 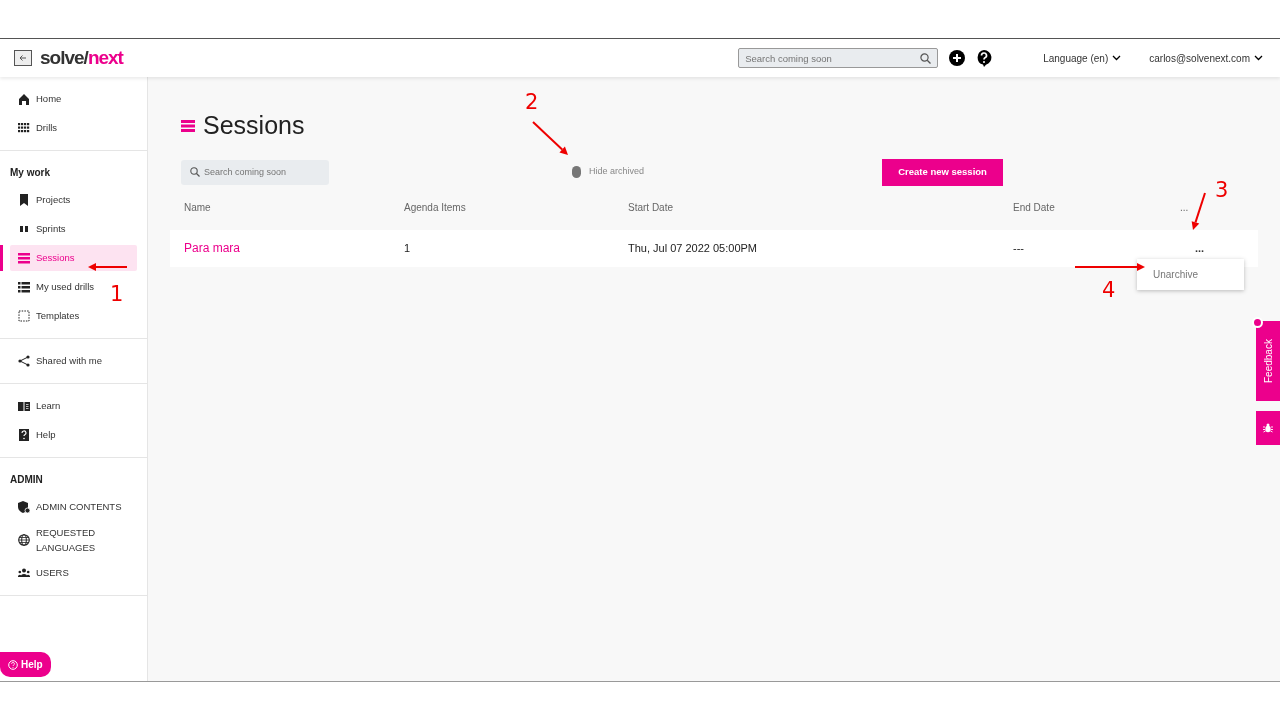 What do you see at coordinates (294, 248) in the screenshot?
I see `session-link: Para mara` at bounding box center [294, 248].